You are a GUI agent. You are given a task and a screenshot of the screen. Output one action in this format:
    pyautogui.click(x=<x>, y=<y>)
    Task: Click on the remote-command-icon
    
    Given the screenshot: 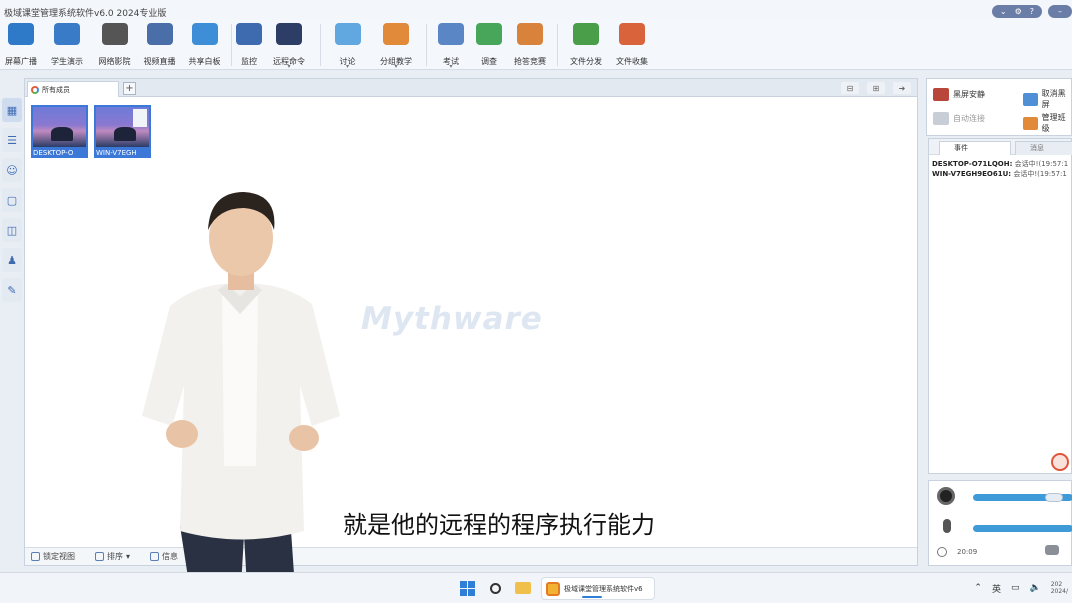 What is the action you would take?
    pyautogui.click(x=289, y=34)
    